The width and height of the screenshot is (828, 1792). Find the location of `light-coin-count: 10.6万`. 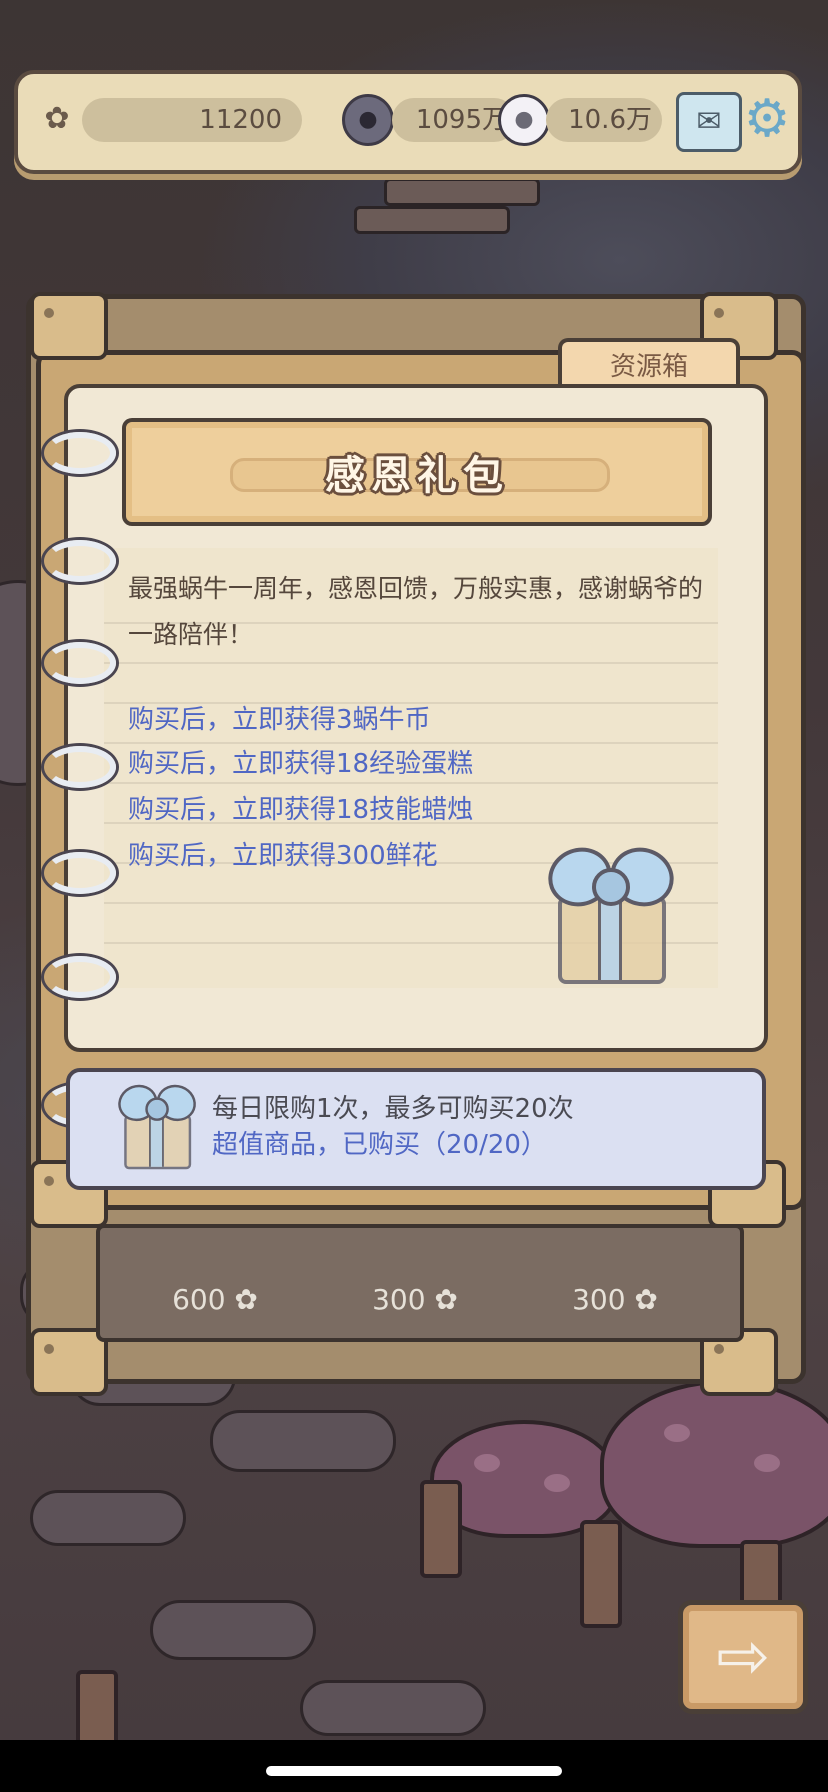

light-coin-count: 10.6万 is located at coordinates (604, 120).